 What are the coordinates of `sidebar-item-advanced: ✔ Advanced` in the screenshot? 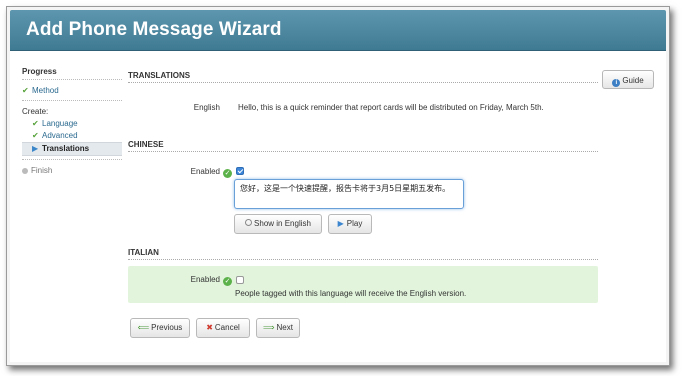 It's located at (72, 136).